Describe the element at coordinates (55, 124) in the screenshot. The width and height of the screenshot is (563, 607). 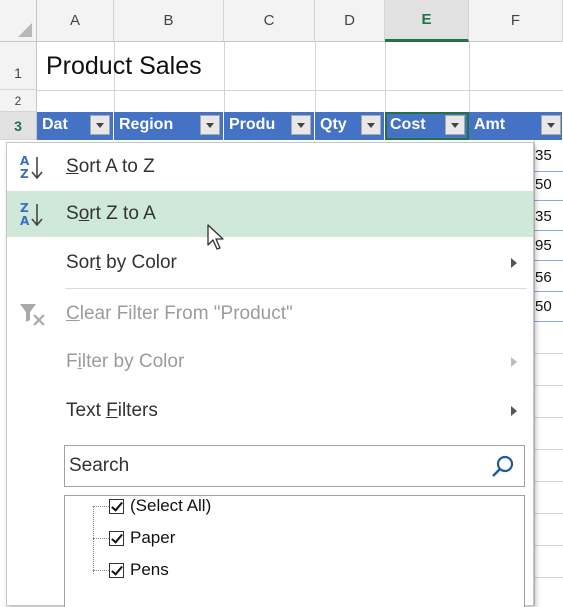
I see `header-label: Dat` at that location.